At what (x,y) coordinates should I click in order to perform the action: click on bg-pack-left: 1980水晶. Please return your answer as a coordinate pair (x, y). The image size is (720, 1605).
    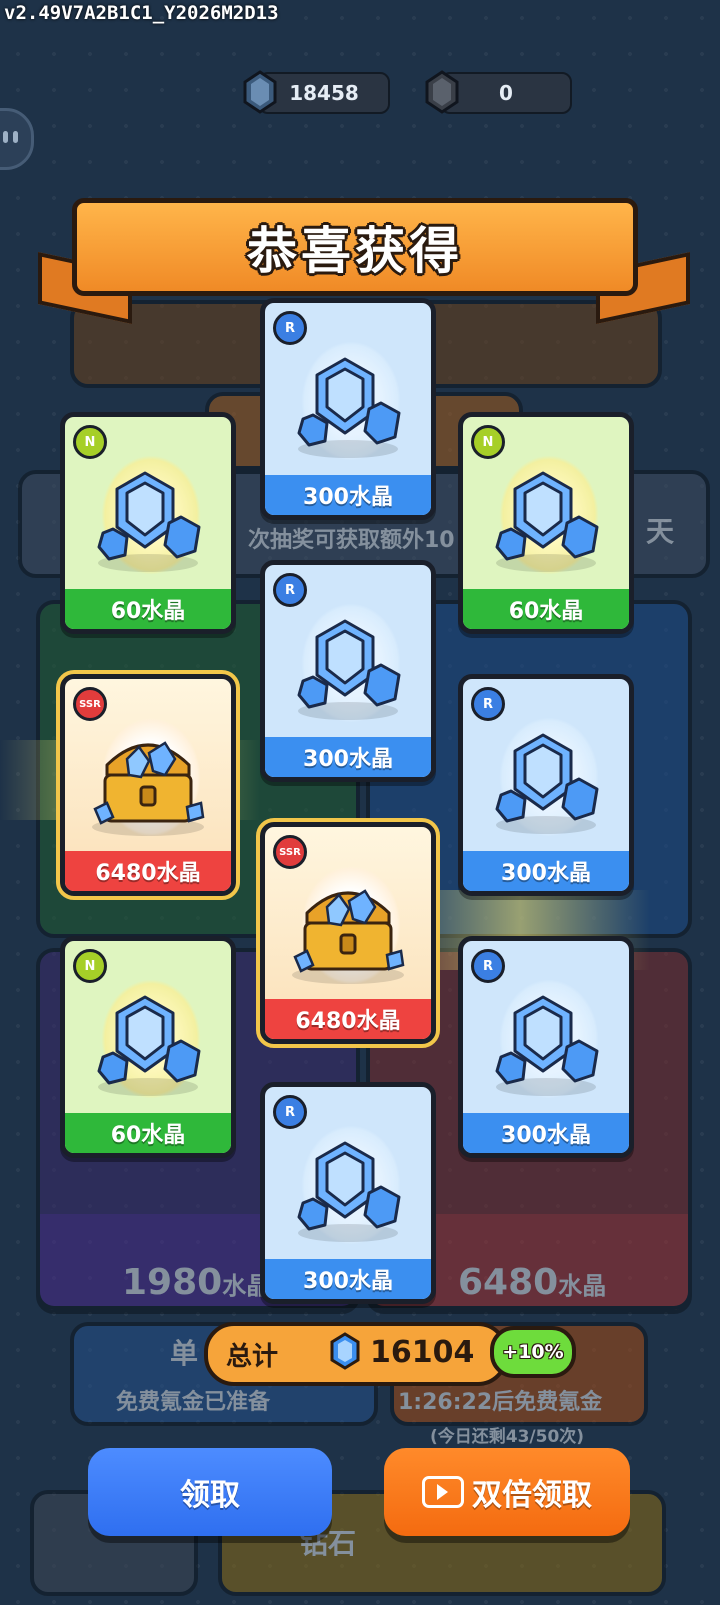
    Looking at the image, I should click on (196, 1282).